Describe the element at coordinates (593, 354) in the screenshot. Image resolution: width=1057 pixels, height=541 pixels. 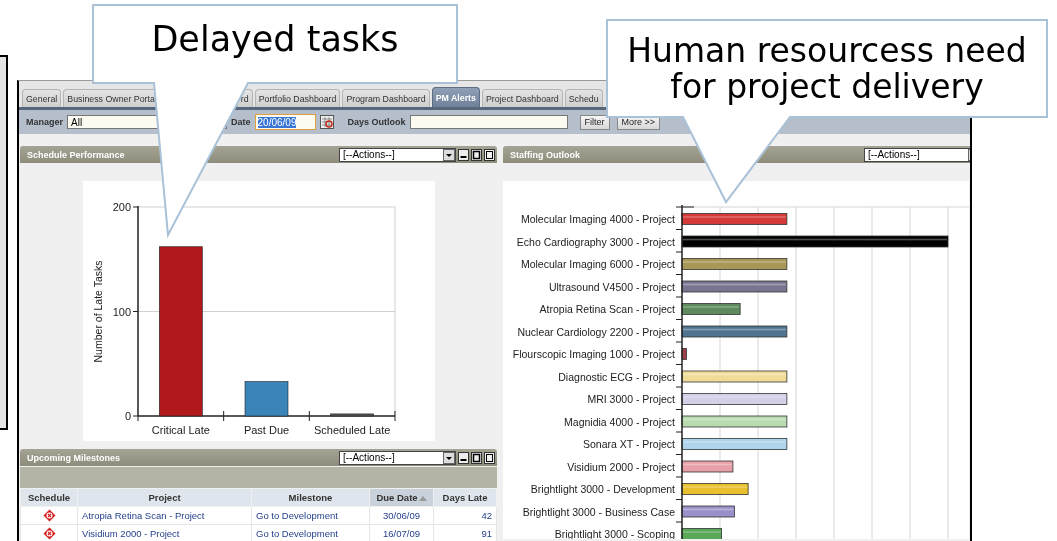
I see `project-label: Flourscopic Imaging 1000 - Project` at that location.